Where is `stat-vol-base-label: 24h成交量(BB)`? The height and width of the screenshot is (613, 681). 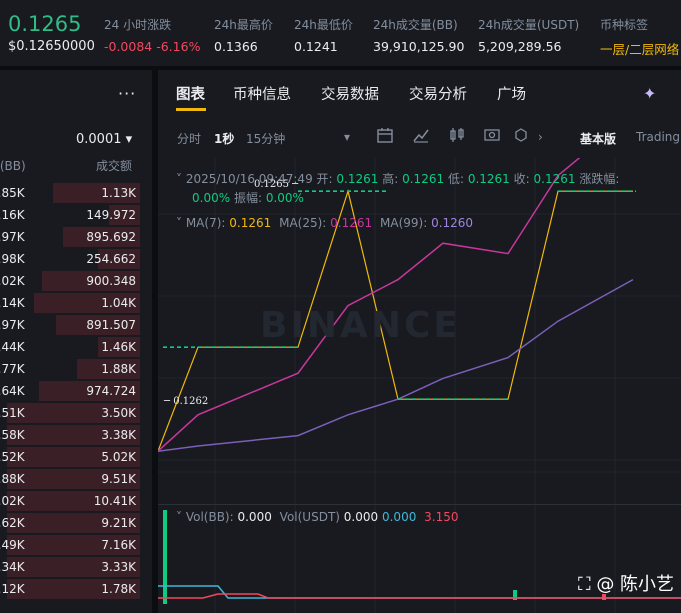
stat-vol-base-label: 24h成交量(BB) is located at coordinates (415, 25).